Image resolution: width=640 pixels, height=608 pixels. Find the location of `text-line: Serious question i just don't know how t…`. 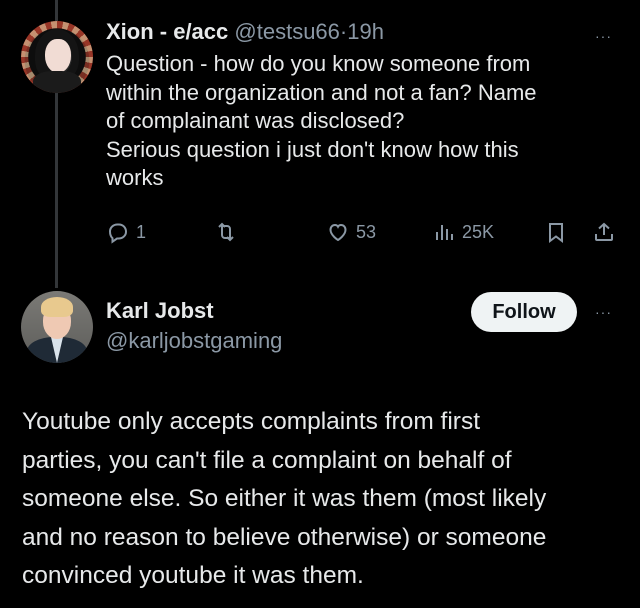

text-line: Serious question i just don't know how t… is located at coordinates (312, 149).